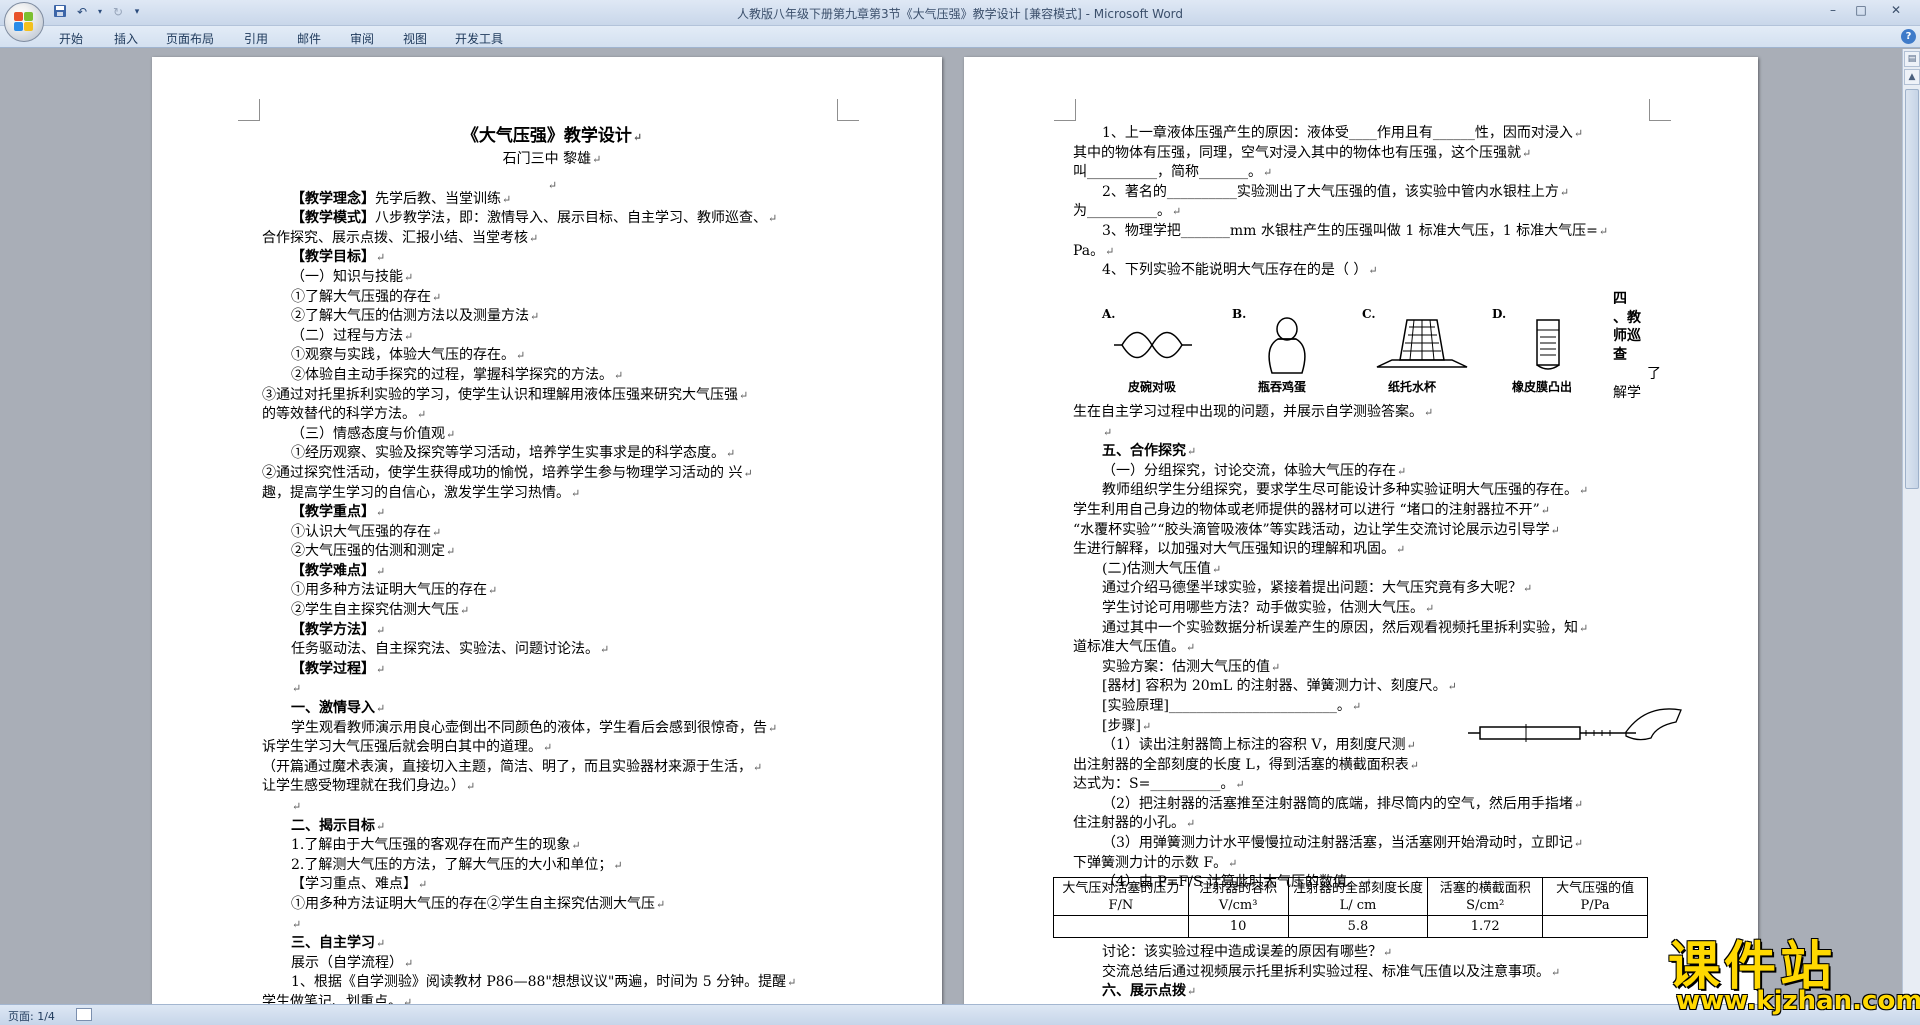  What do you see at coordinates (339, 414) in the screenshot?
I see `line-text: 的等效替代的科学方法。` at bounding box center [339, 414].